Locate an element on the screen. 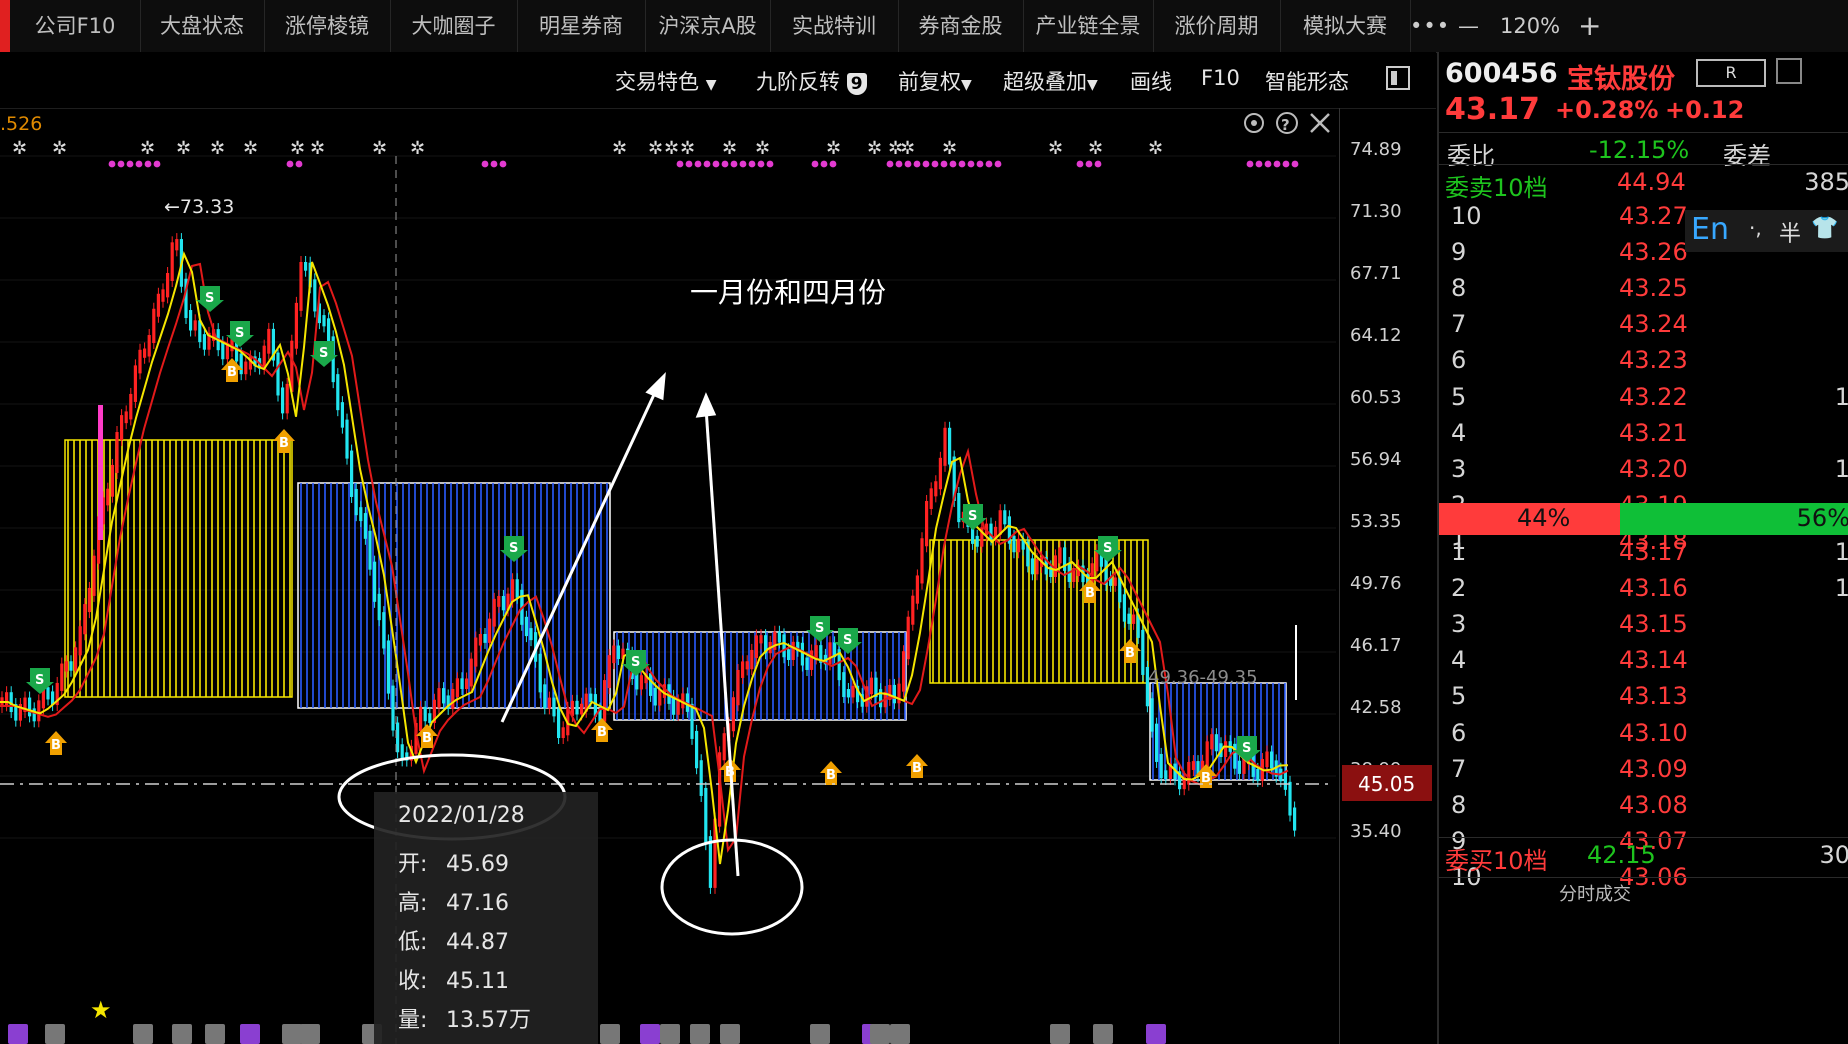 This screenshot has height=1044, width=1848. minimize-button: — is located at coordinates (1468, 26).